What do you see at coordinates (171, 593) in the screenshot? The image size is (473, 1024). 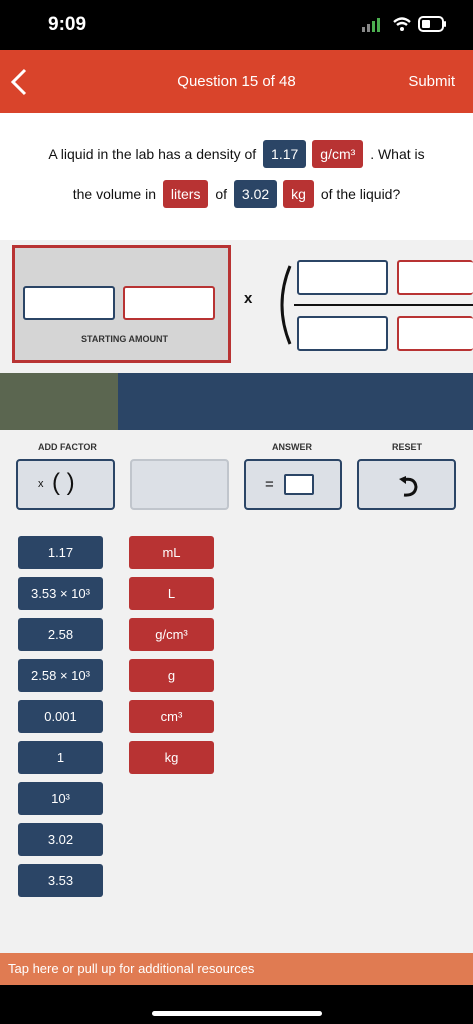 I see `unit-tile: L` at bounding box center [171, 593].